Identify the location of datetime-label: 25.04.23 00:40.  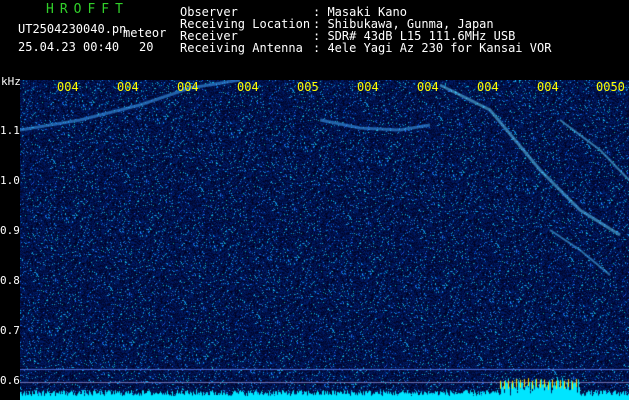
(69, 47).